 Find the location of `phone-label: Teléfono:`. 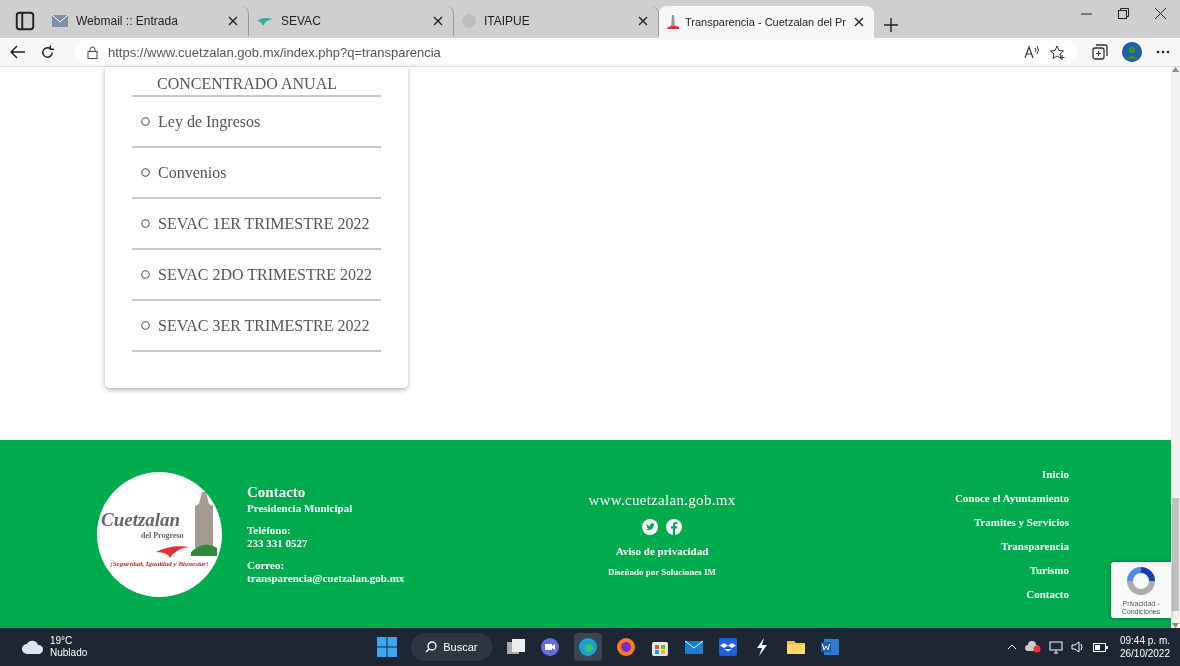

phone-label: Teléfono: is located at coordinates (269, 530).